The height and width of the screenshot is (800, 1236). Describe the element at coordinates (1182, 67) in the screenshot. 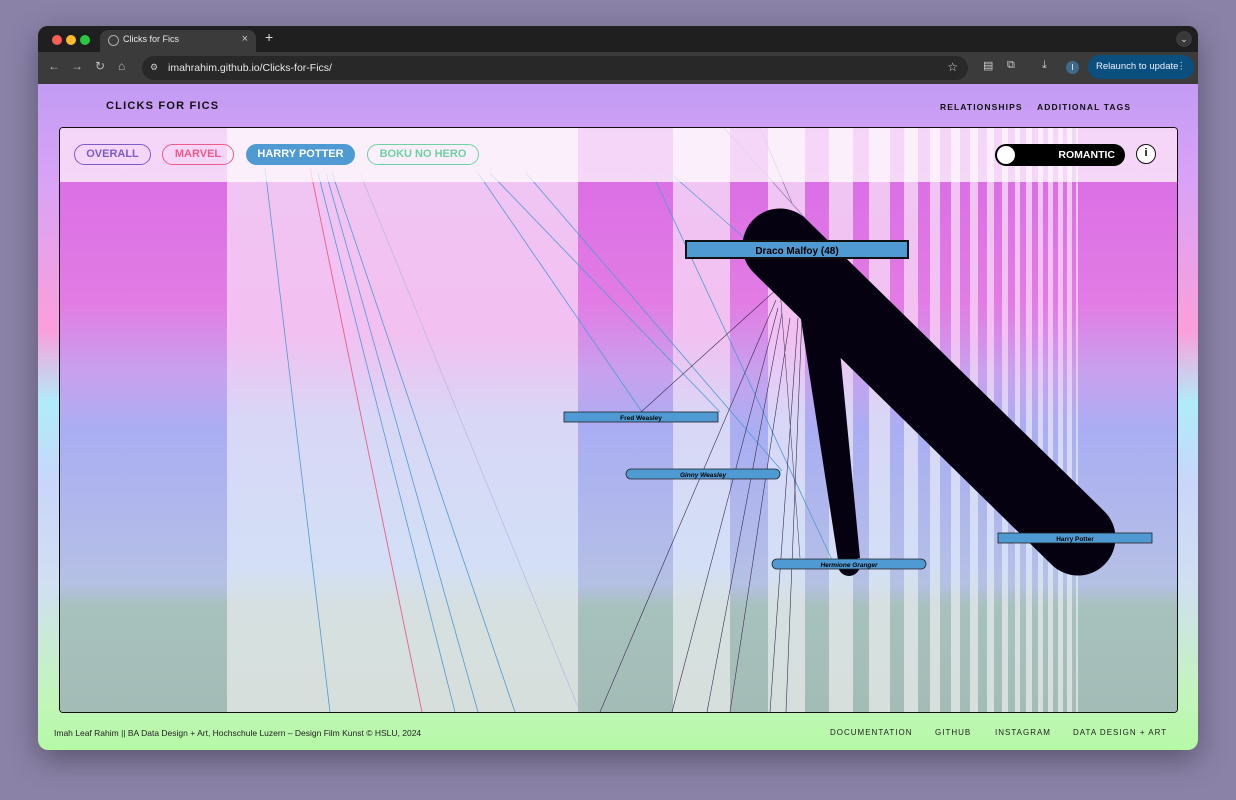

I see `more-icon: ⋮` at that location.